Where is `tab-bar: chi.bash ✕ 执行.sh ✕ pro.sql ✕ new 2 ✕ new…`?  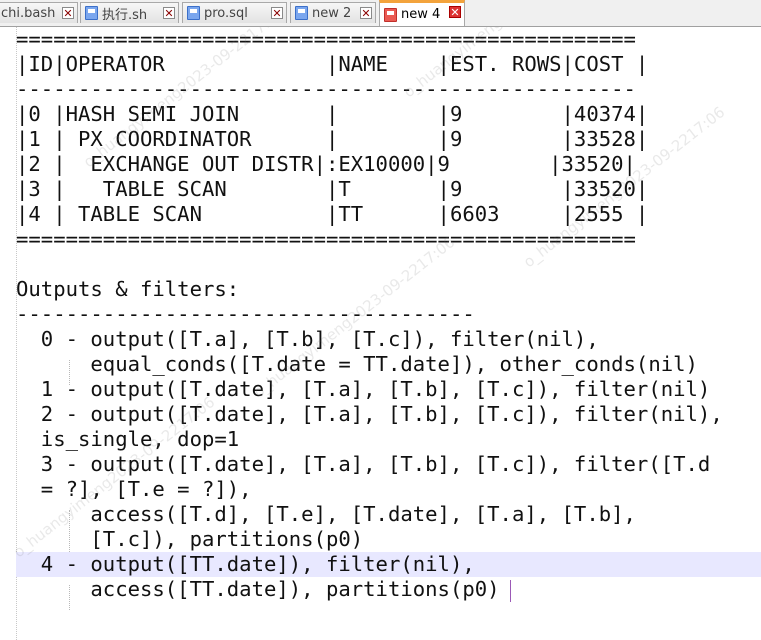
tab-bar: chi.bash ✕ 执行.sh ✕ pro.sql ✕ new 2 ✕ new… is located at coordinates (380, 13).